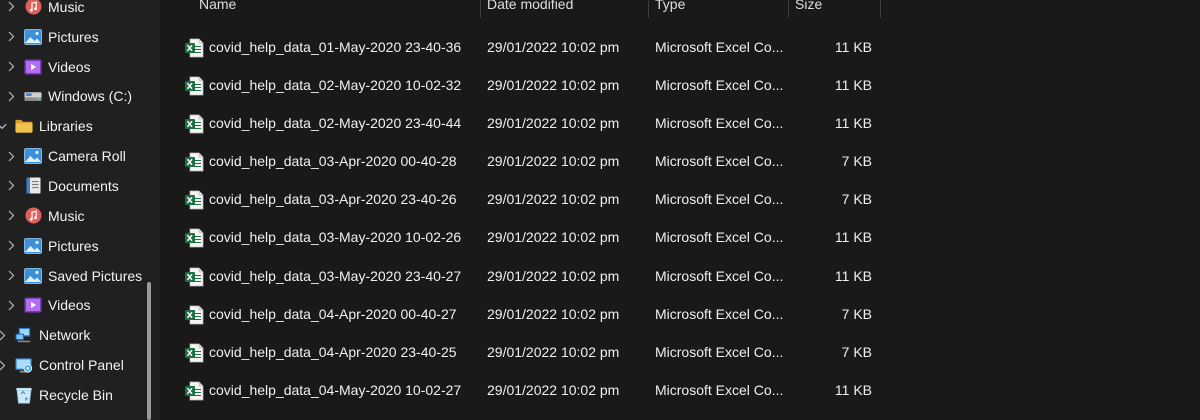 The width and height of the screenshot is (1200, 420). I want to click on file-size: 11 KB, so click(853, 123).